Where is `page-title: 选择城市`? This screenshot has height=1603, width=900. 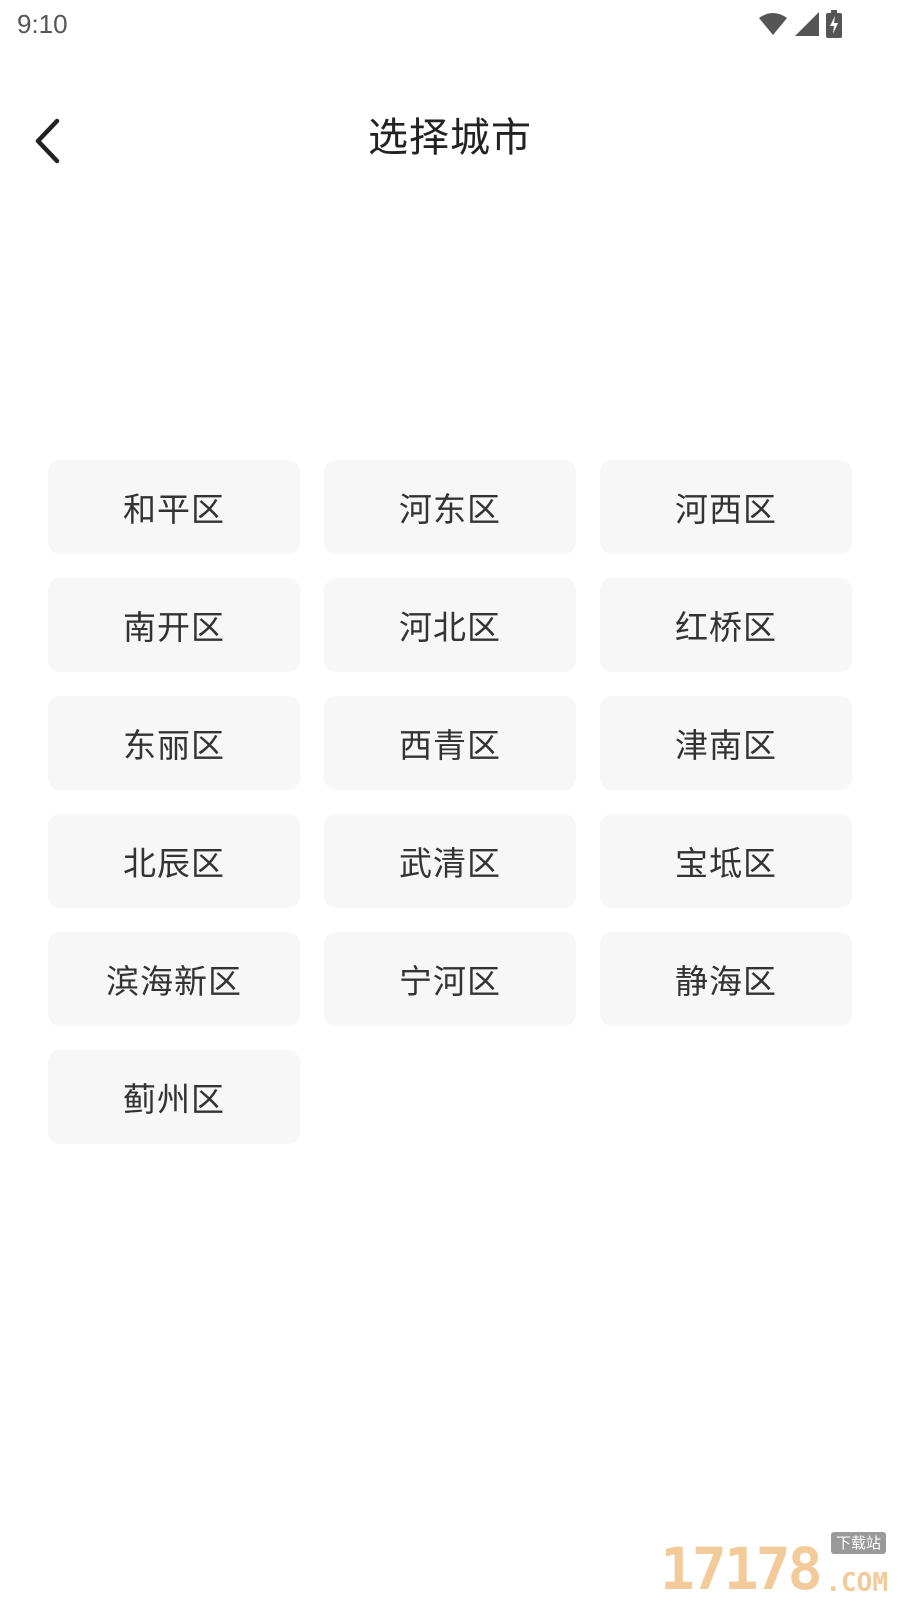
page-title: 选择城市 is located at coordinates (450, 138).